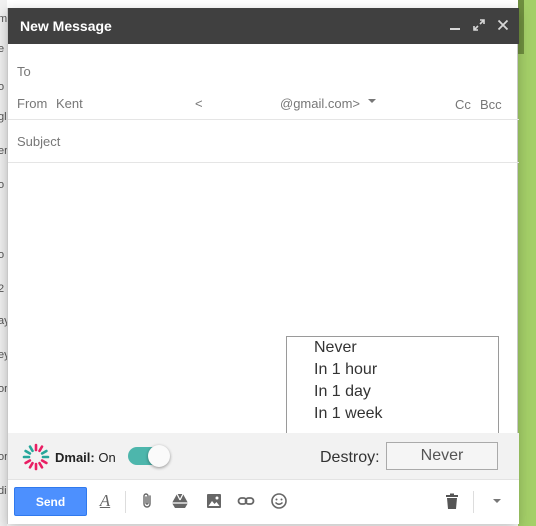  I want to click on emoji-icon, so click(279, 501).